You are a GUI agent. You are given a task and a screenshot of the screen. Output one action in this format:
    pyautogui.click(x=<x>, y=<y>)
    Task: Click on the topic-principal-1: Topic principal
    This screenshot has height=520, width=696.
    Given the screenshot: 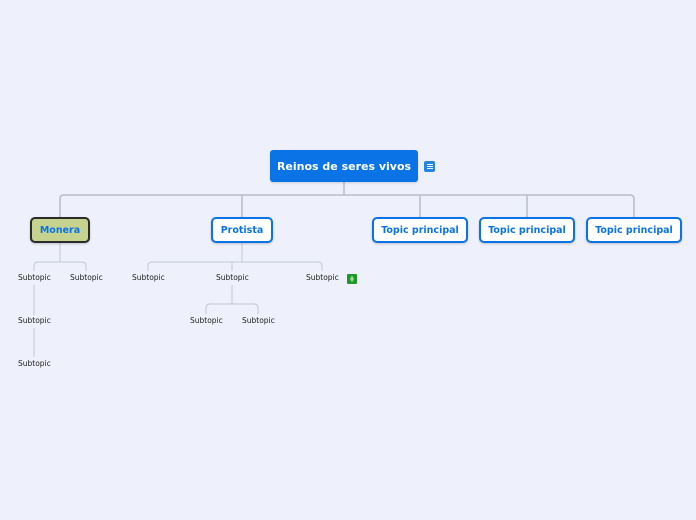 What is the action you would take?
    pyautogui.click(x=420, y=230)
    